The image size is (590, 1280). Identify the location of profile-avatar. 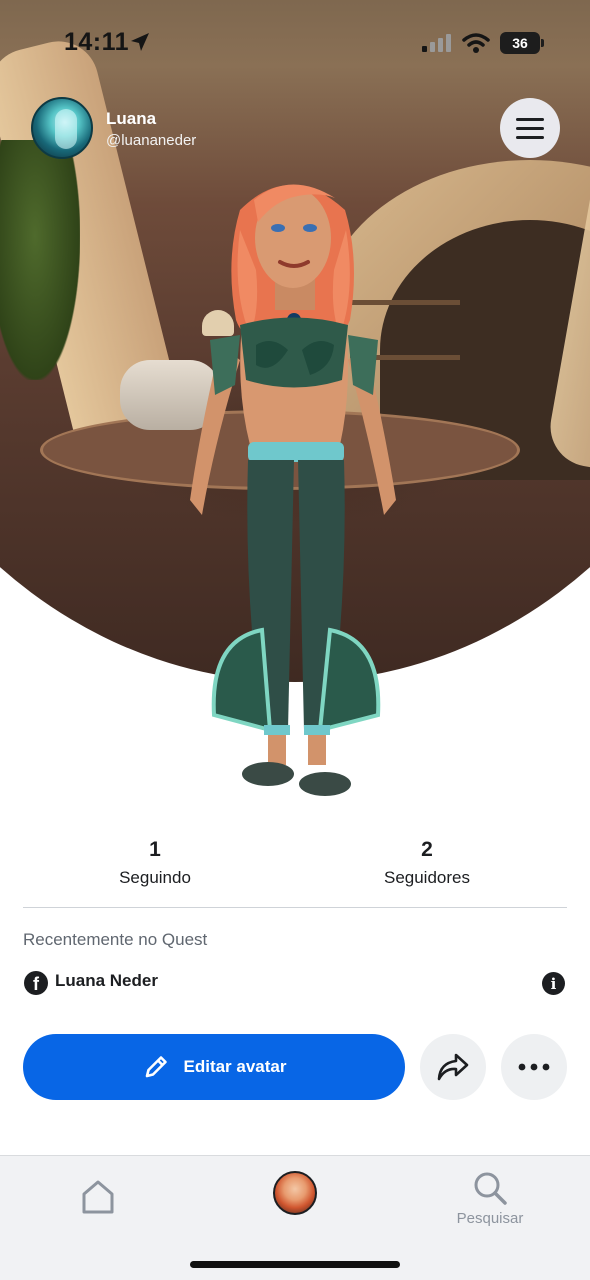
(62, 128).